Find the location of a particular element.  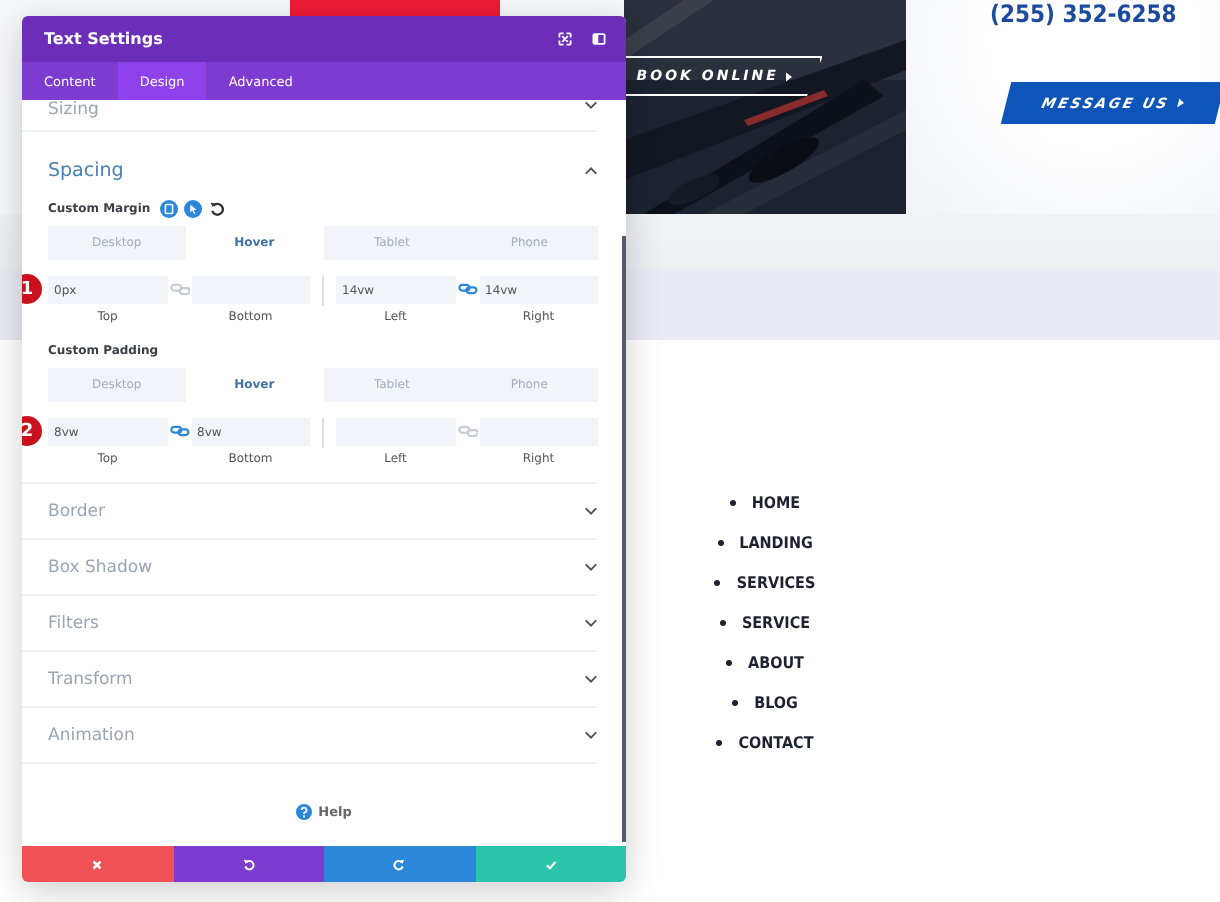

section-header: Spacing is located at coordinates (310, 171).